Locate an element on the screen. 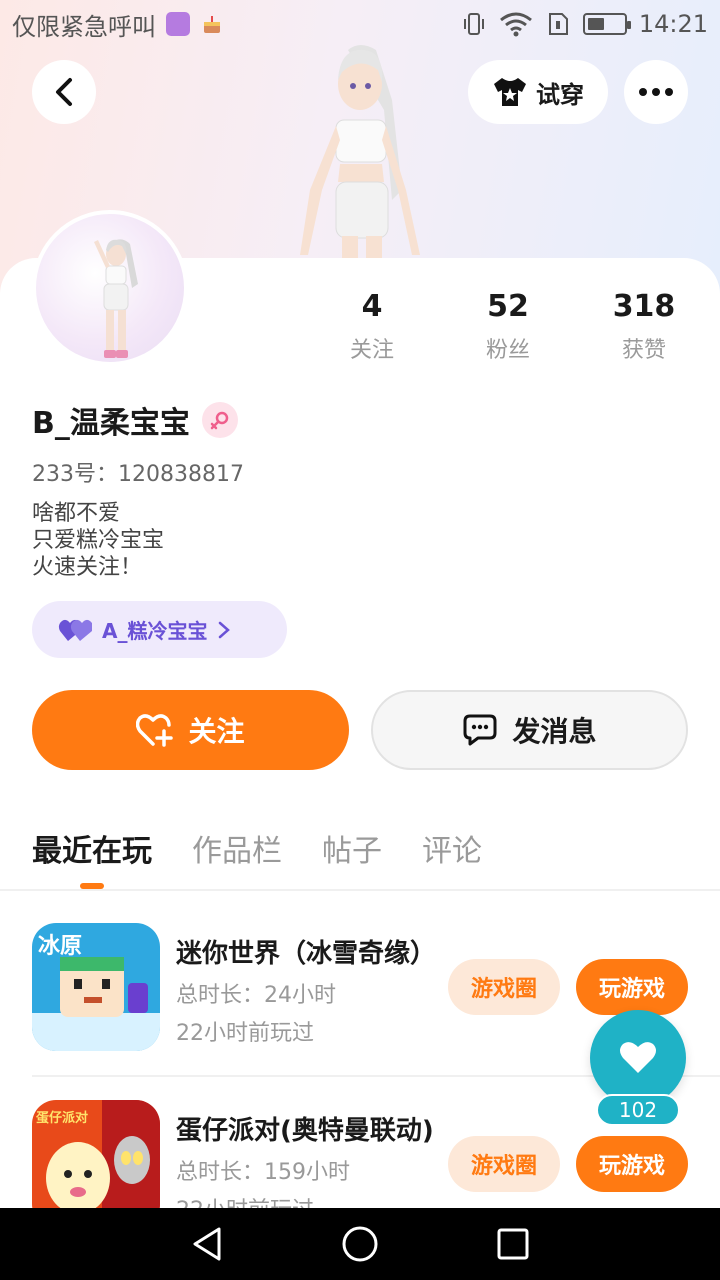  back-button is located at coordinates (64, 92).